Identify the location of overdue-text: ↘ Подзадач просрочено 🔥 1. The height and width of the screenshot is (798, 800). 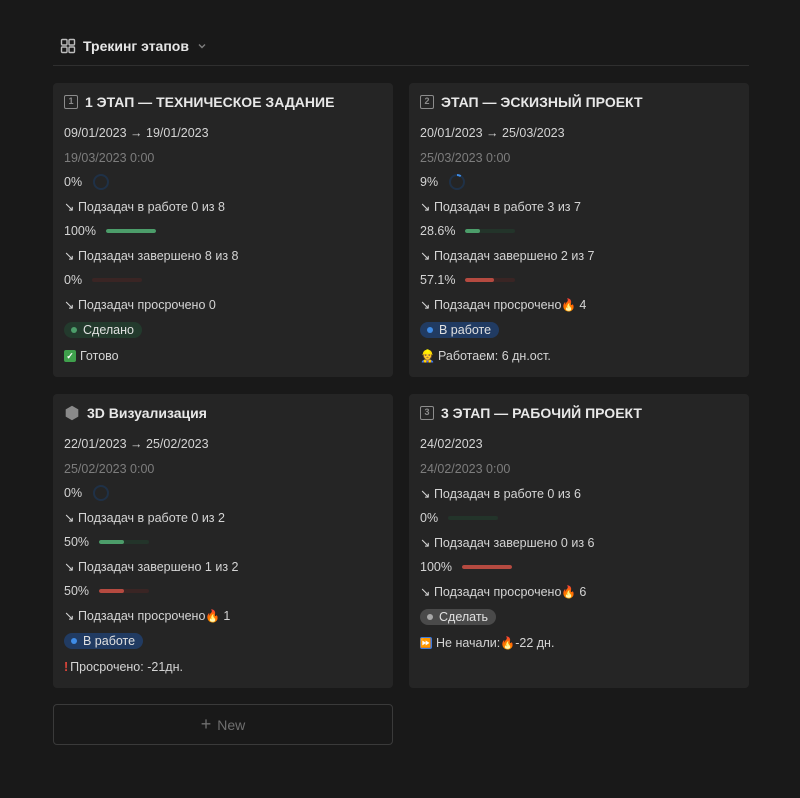
(223, 615).